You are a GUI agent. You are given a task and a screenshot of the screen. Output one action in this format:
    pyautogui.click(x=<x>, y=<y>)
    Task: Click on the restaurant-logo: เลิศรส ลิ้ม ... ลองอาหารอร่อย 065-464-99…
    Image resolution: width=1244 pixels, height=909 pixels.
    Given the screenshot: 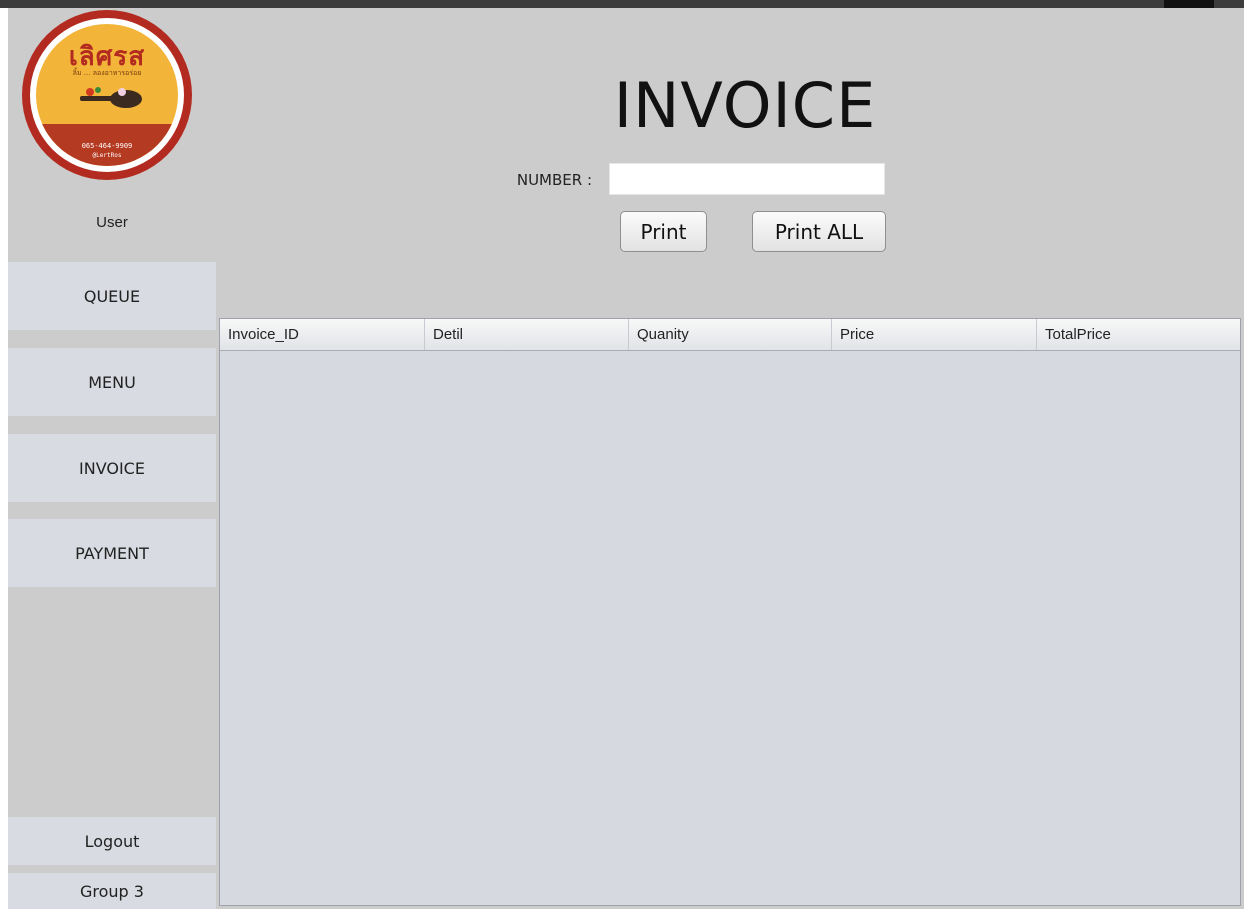 What is the action you would take?
    pyautogui.click(x=107, y=95)
    